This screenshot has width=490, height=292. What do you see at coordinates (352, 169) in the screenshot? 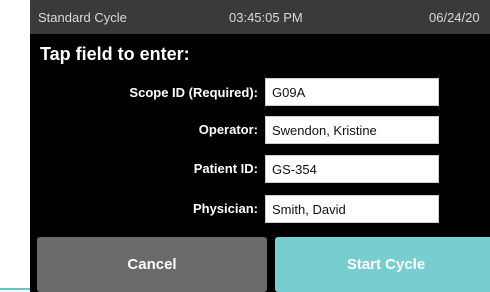
I see `patient-id-field: GS-354` at bounding box center [352, 169].